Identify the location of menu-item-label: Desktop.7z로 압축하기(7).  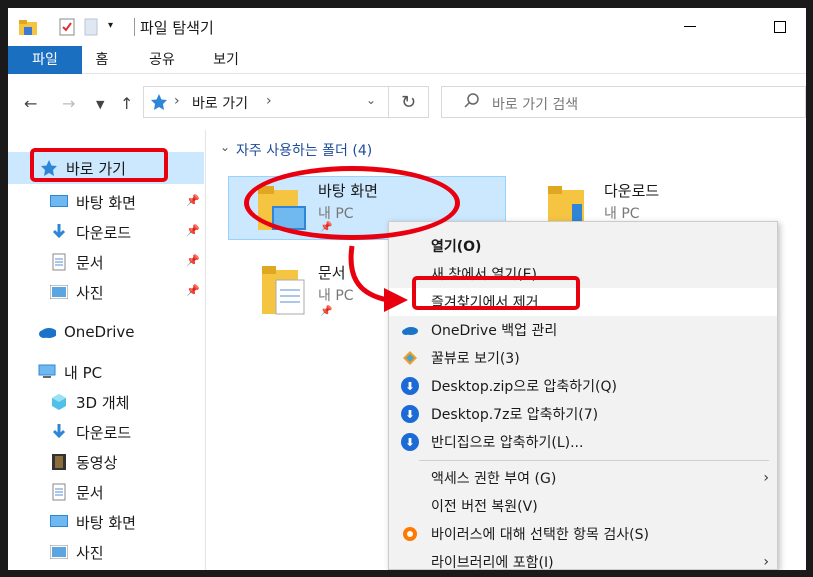
(515, 415).